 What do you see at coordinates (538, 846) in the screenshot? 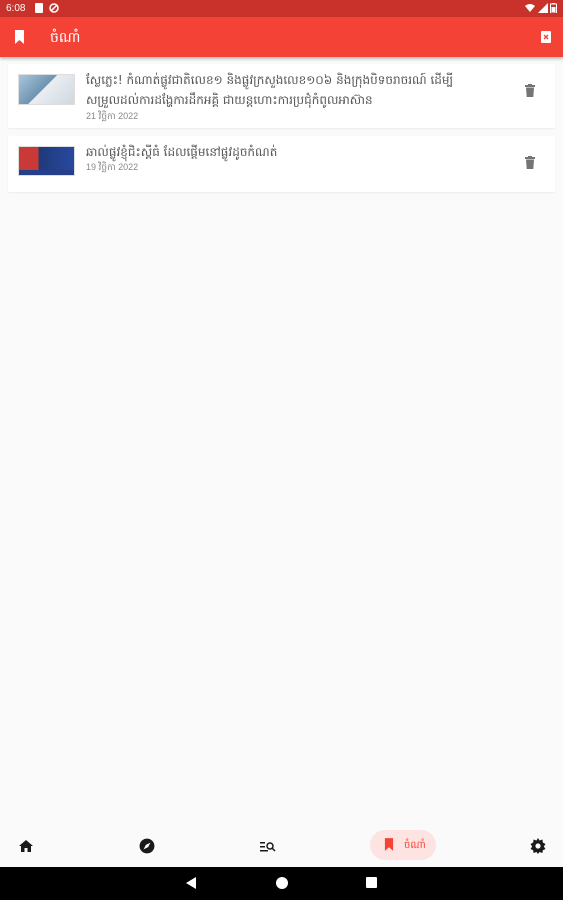
I see `settings-icon` at bounding box center [538, 846].